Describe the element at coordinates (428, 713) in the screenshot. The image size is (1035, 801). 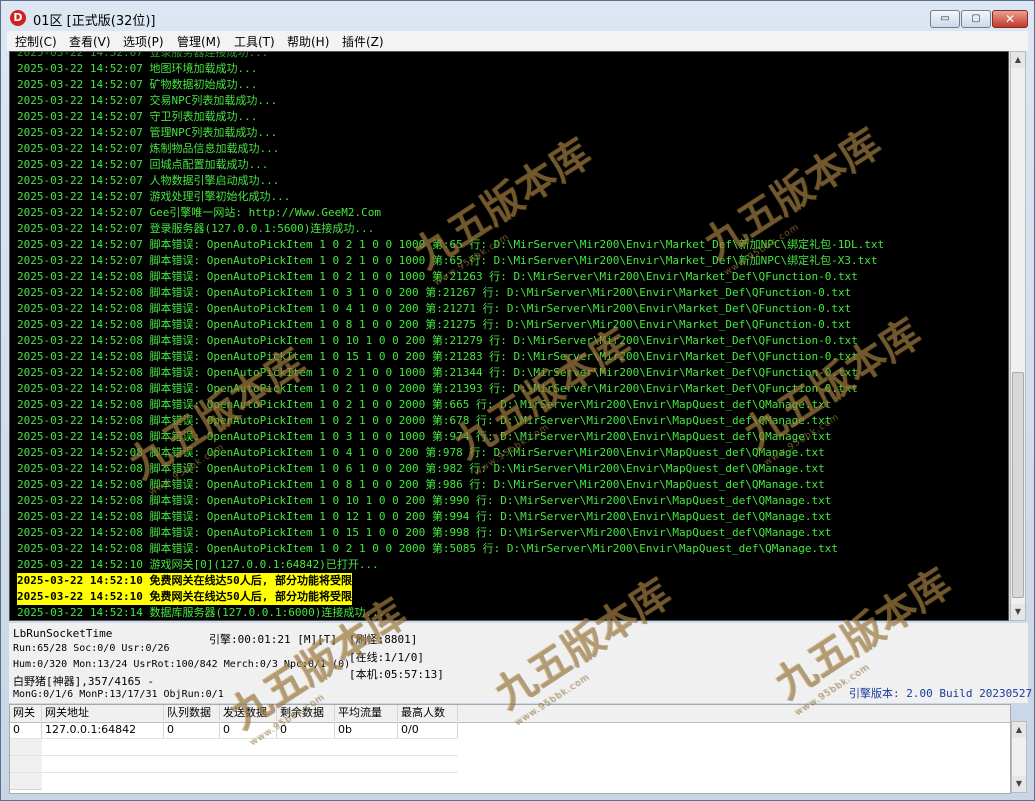
I see `col-max-users: 最高人数` at that location.